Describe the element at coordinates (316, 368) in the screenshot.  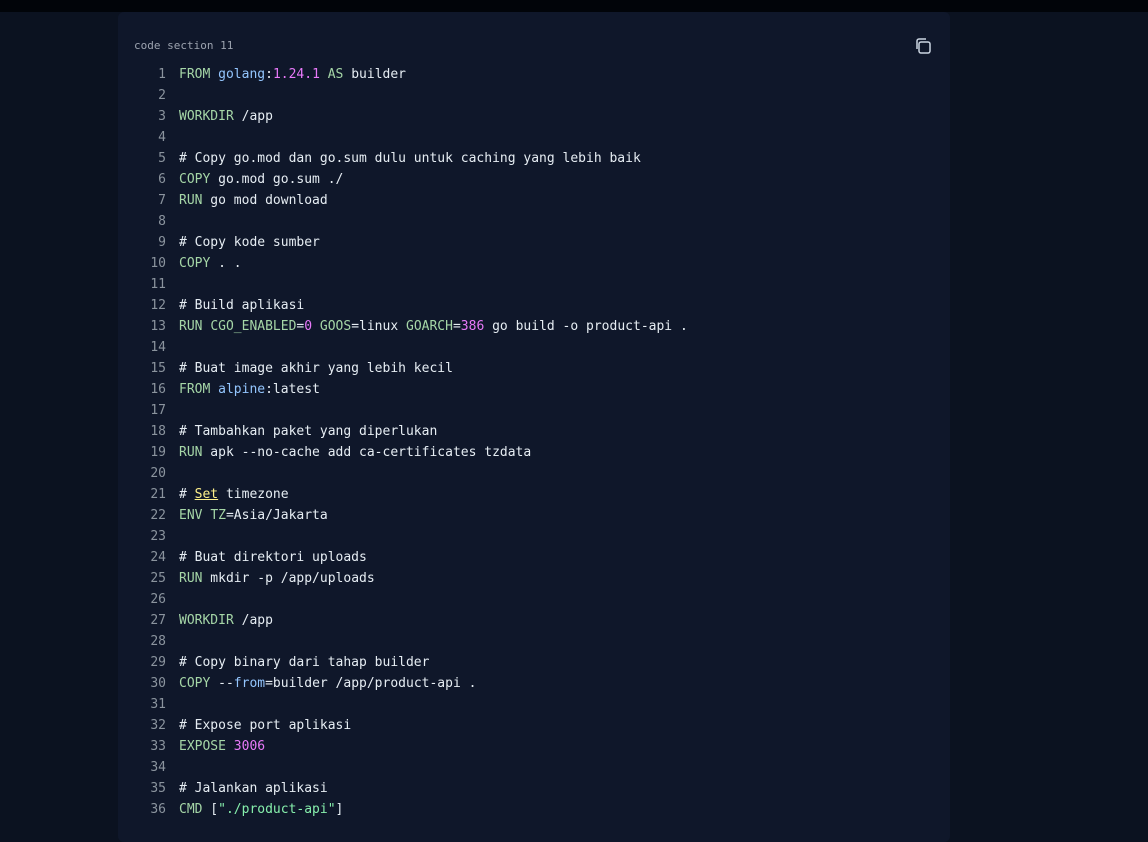
I see `line-text: # Buat image akhir yang lebih kecil` at that location.